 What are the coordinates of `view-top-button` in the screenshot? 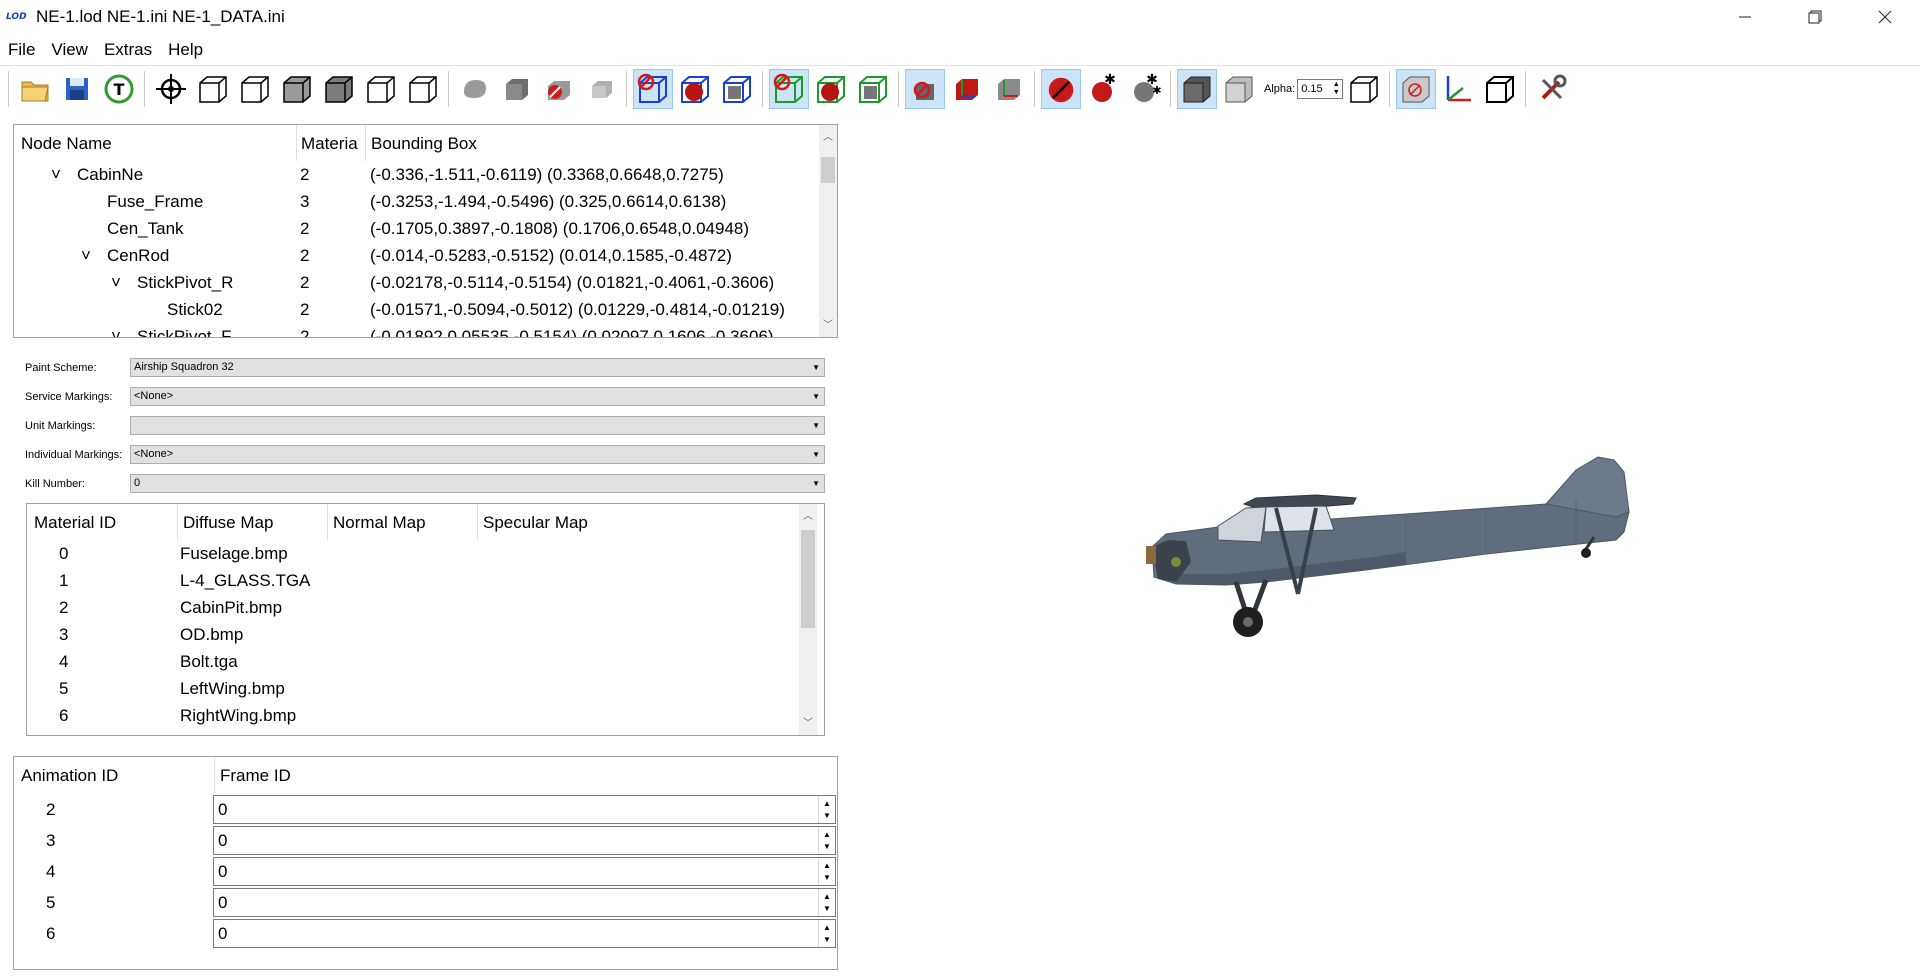 It's located at (381, 89).